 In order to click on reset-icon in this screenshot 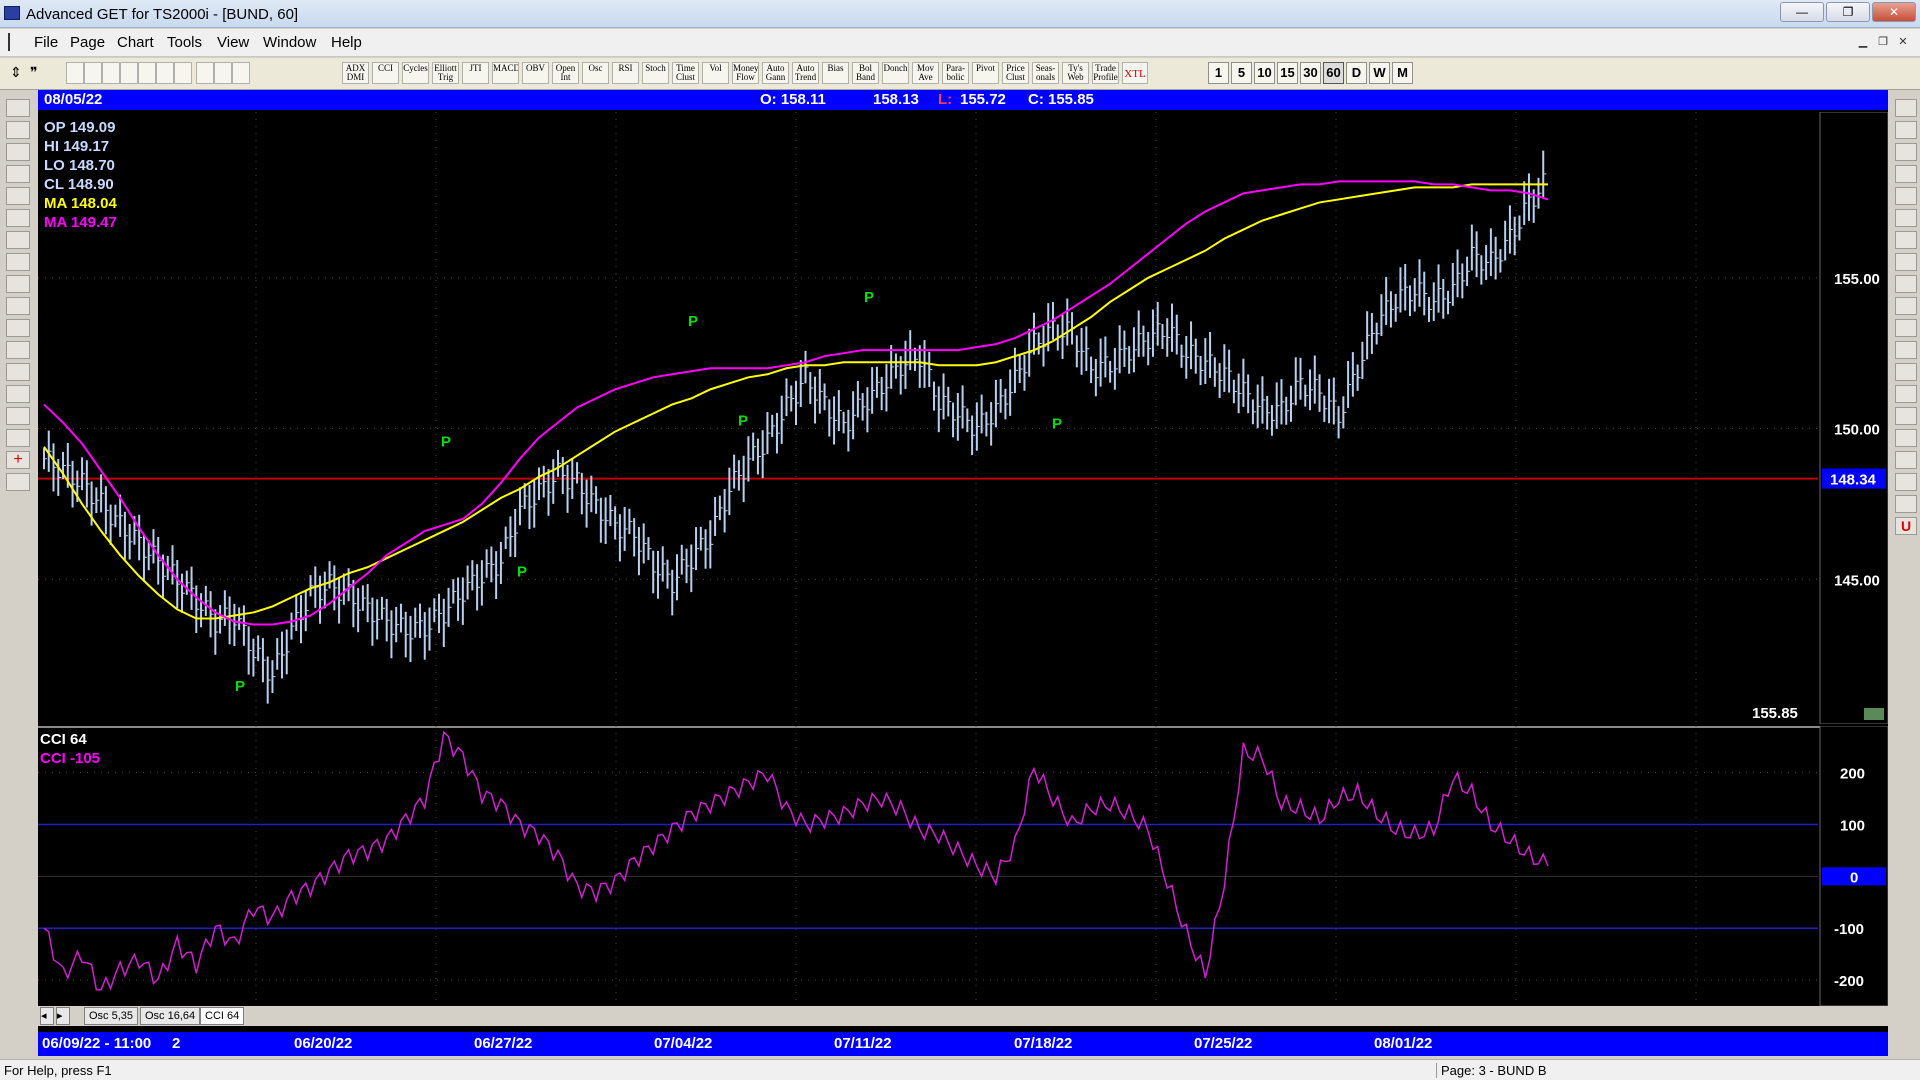, I will do `click(18, 152)`.